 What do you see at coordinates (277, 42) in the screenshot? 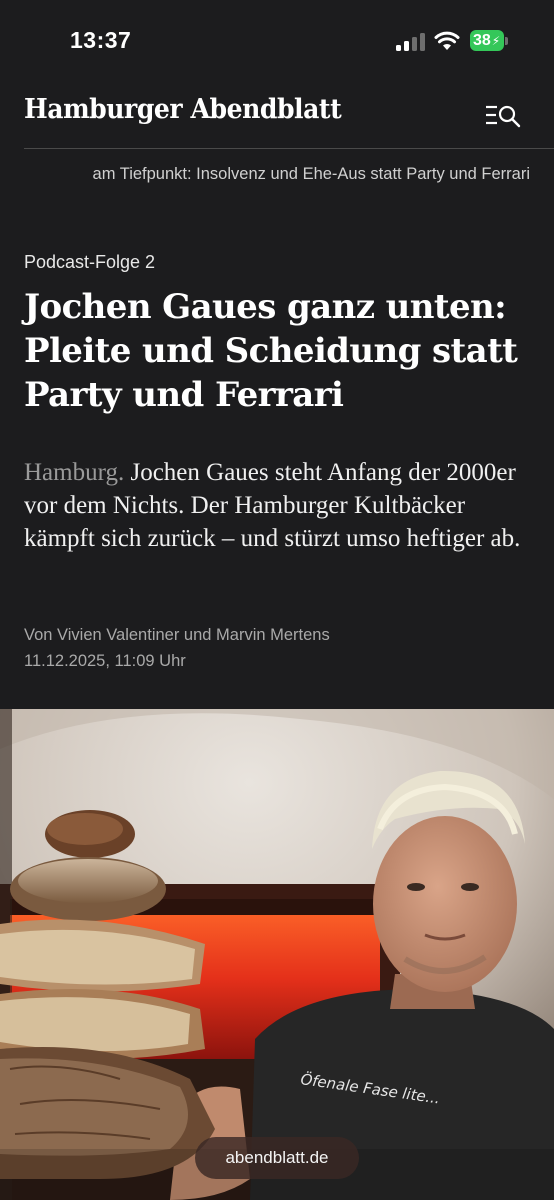
I see `status-bar: 13:37 38 ⚡` at bounding box center [277, 42].